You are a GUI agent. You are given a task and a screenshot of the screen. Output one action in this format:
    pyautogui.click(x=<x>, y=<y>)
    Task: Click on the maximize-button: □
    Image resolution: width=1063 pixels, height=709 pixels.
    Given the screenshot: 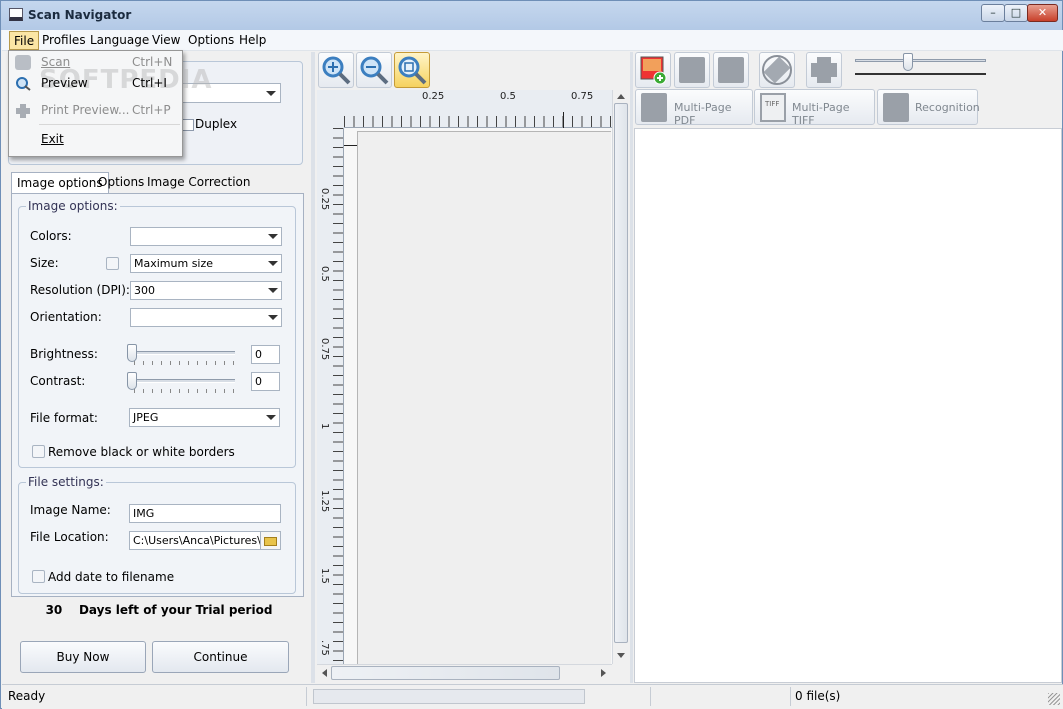 What is the action you would take?
    pyautogui.click(x=1016, y=13)
    